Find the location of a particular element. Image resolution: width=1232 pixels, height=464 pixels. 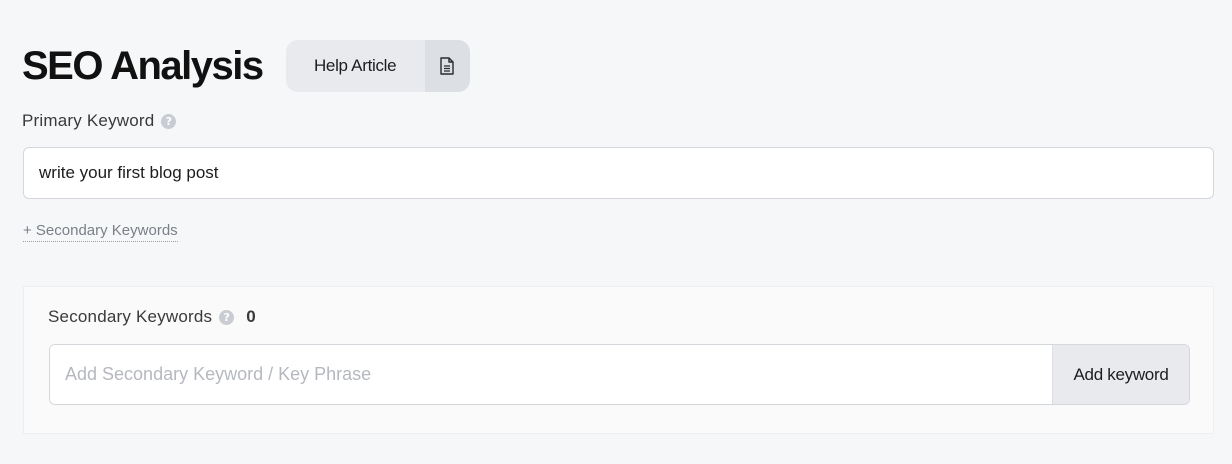

add-secondary-keywords-link: + Secondary Keywords is located at coordinates (100, 232).